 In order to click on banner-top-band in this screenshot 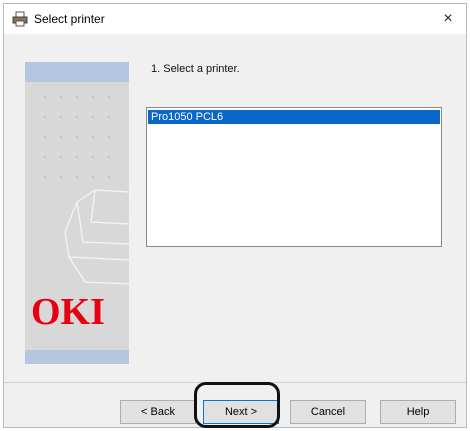, I will do `click(77, 72)`.